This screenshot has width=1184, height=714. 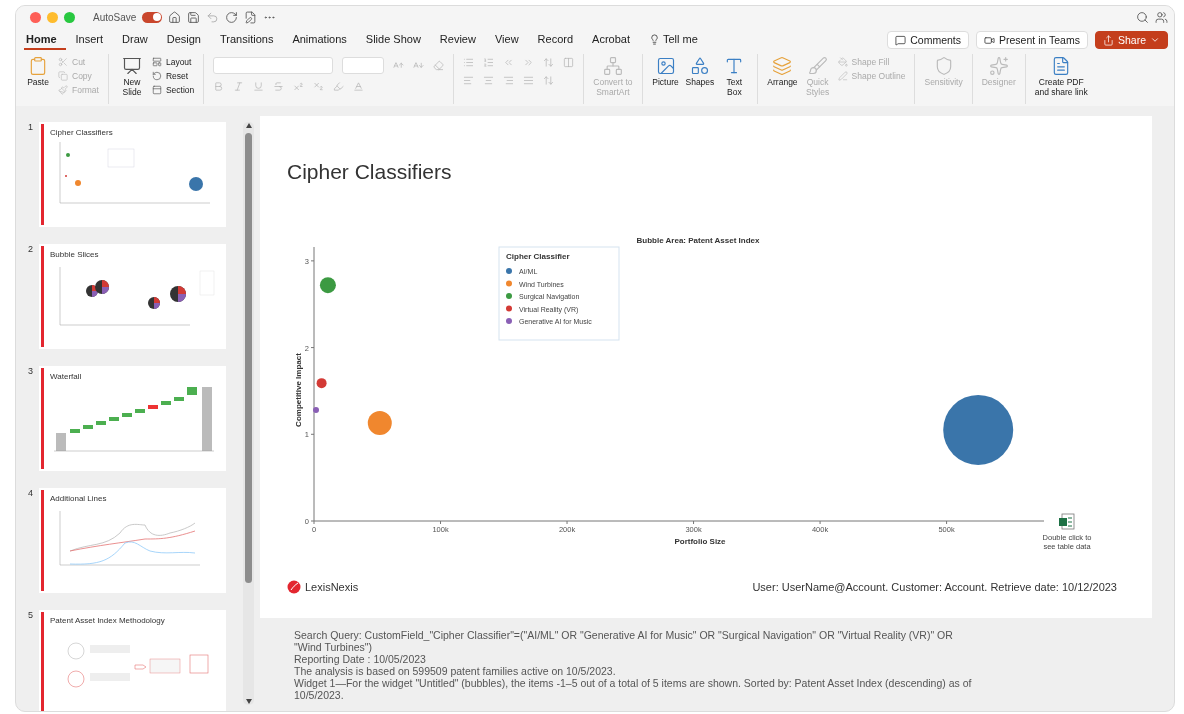 I want to click on notes-text: Search Query: CustomField_"Cipher Classifier"=("AI/ML" OR "Generative AI for Music" OR "Surgical Navigation" OR "Virtual Reality (VR)" OR "Wind Turbines"), so click(x=624, y=641).